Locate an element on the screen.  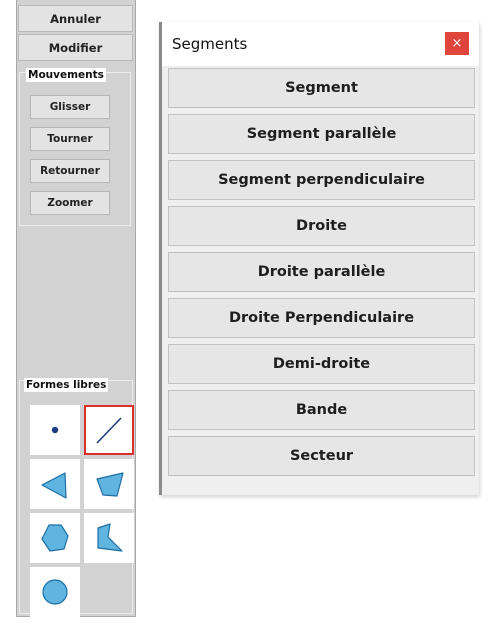
parallel-segment-button: Segment parallèle is located at coordinates (321, 134).